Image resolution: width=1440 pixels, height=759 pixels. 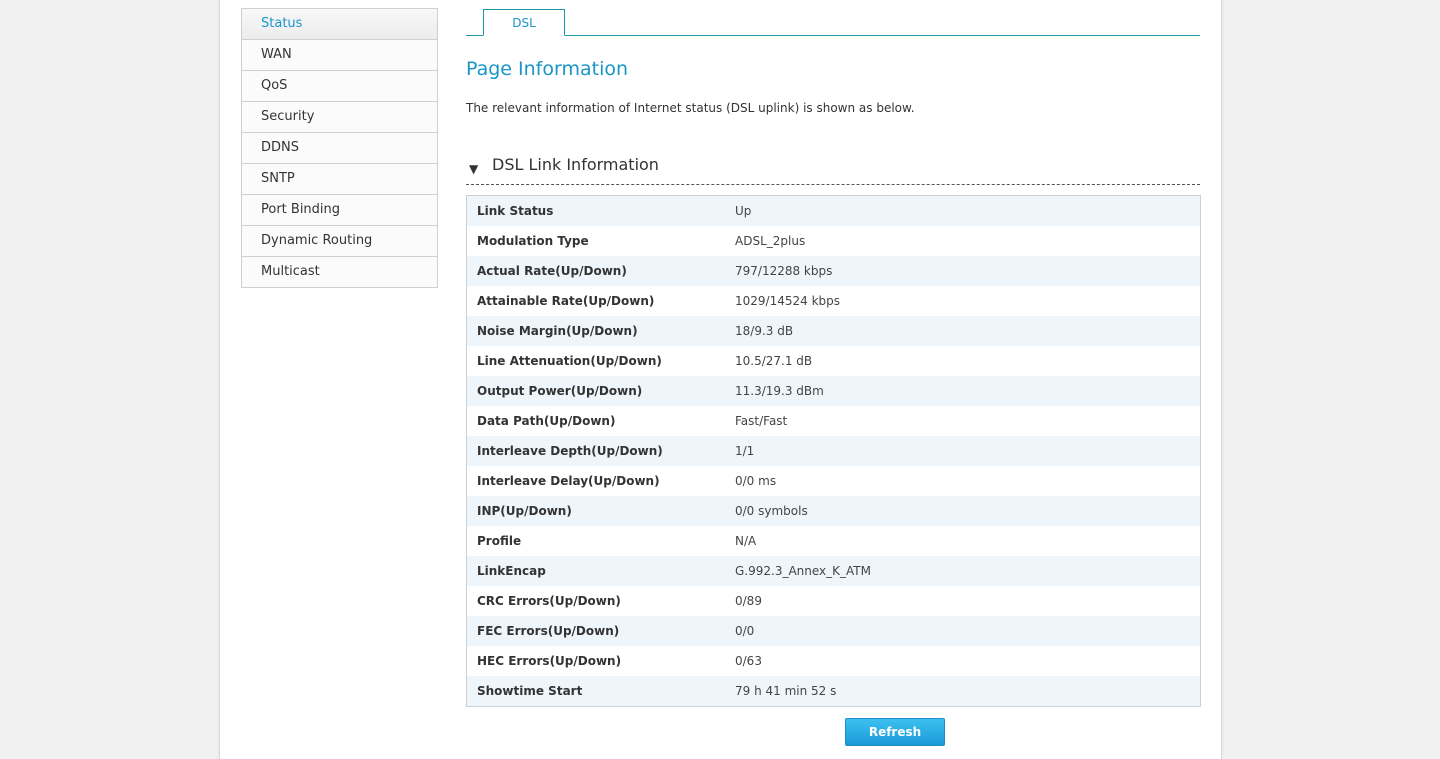 What do you see at coordinates (339, 117) in the screenshot?
I see `sidebar-item-security: Security` at bounding box center [339, 117].